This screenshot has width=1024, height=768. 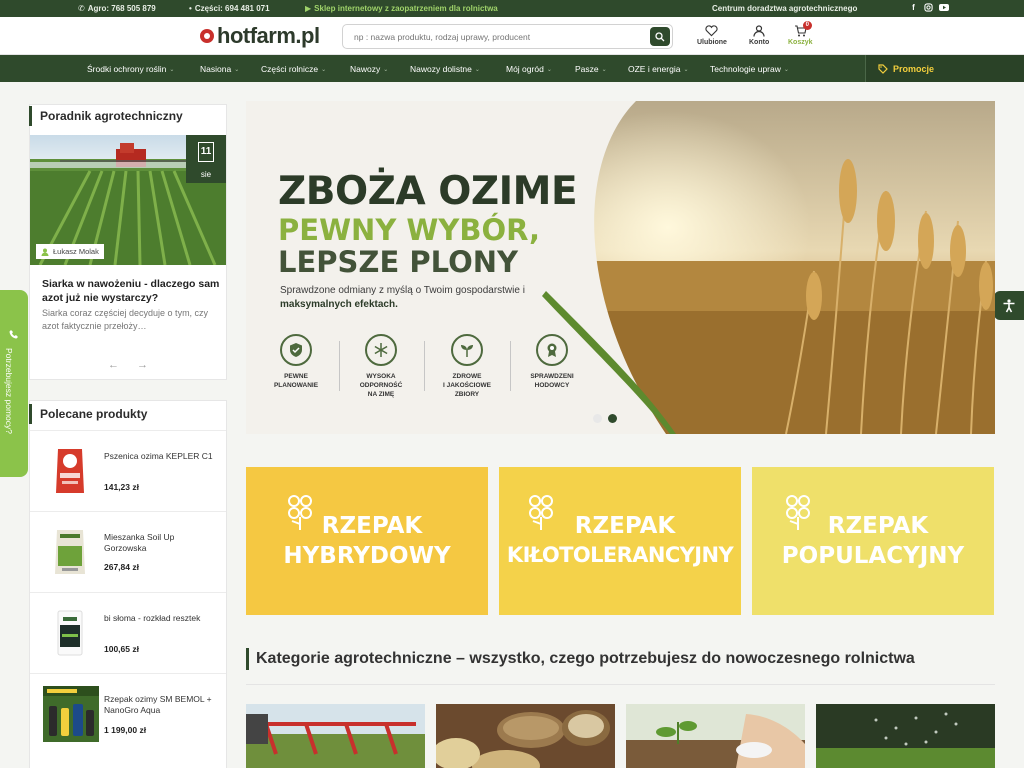 I want to click on article-author: Łukasz Molak, so click(x=70, y=251).